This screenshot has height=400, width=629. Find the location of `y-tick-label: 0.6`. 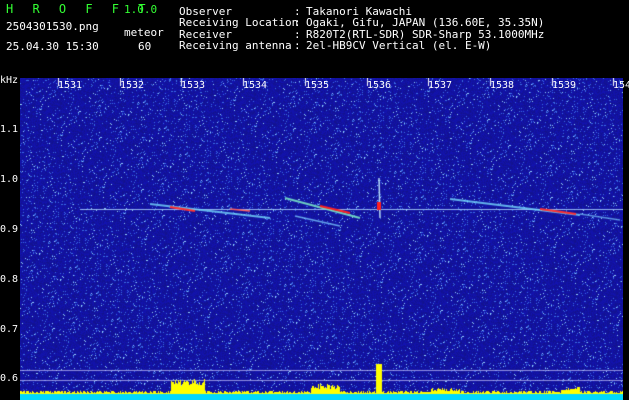

y-tick-label: 0.6 is located at coordinates (9, 378).